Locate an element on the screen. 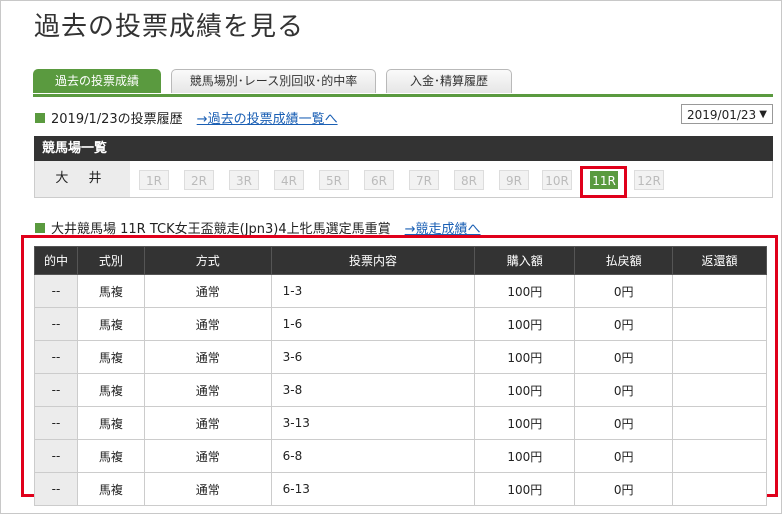 This screenshot has height=514, width=782. race-button-2r: 2R is located at coordinates (199, 180).